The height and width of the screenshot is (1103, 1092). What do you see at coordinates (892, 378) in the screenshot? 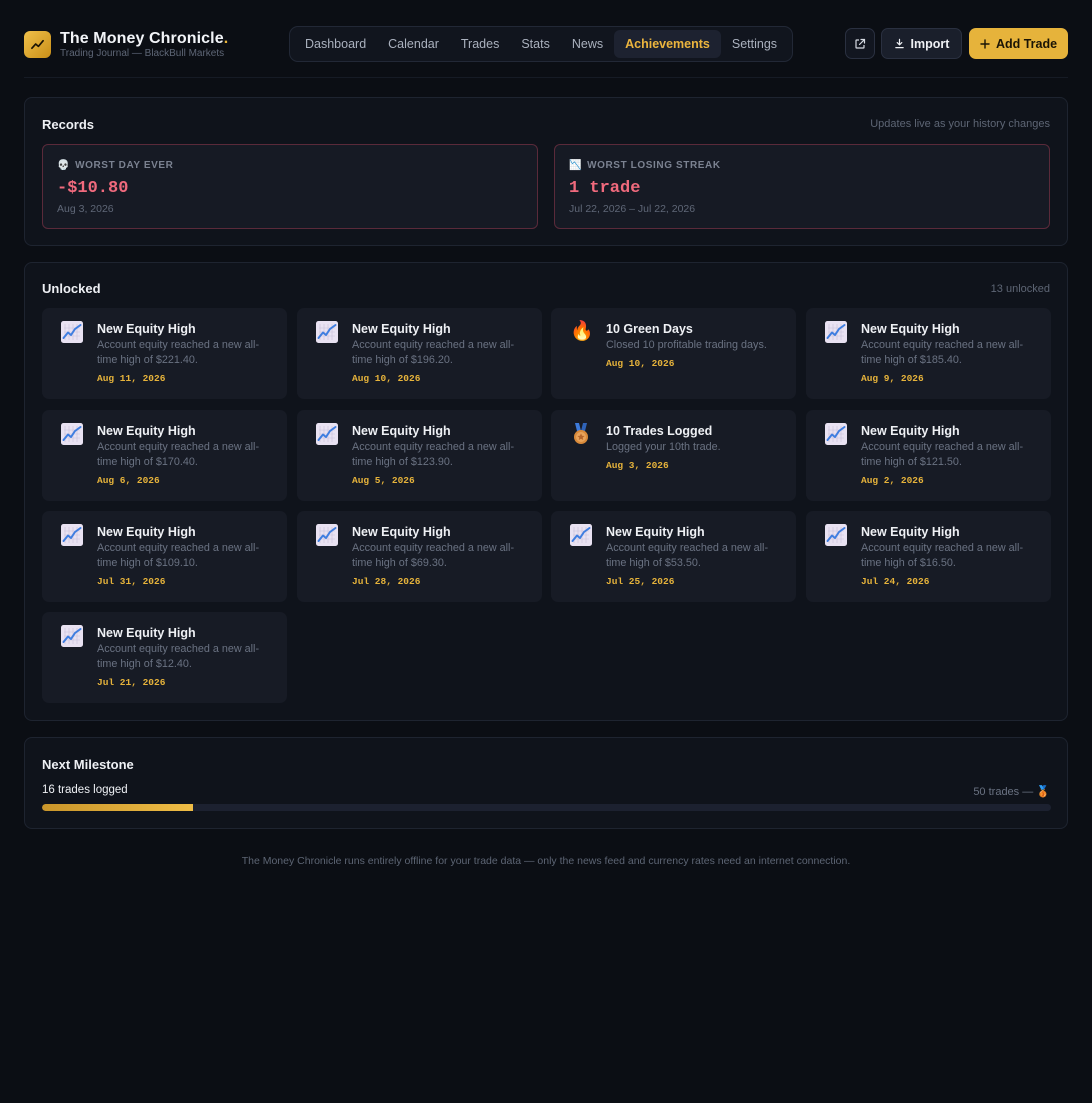
I see `achievement-date: Aug 9, 2026` at bounding box center [892, 378].